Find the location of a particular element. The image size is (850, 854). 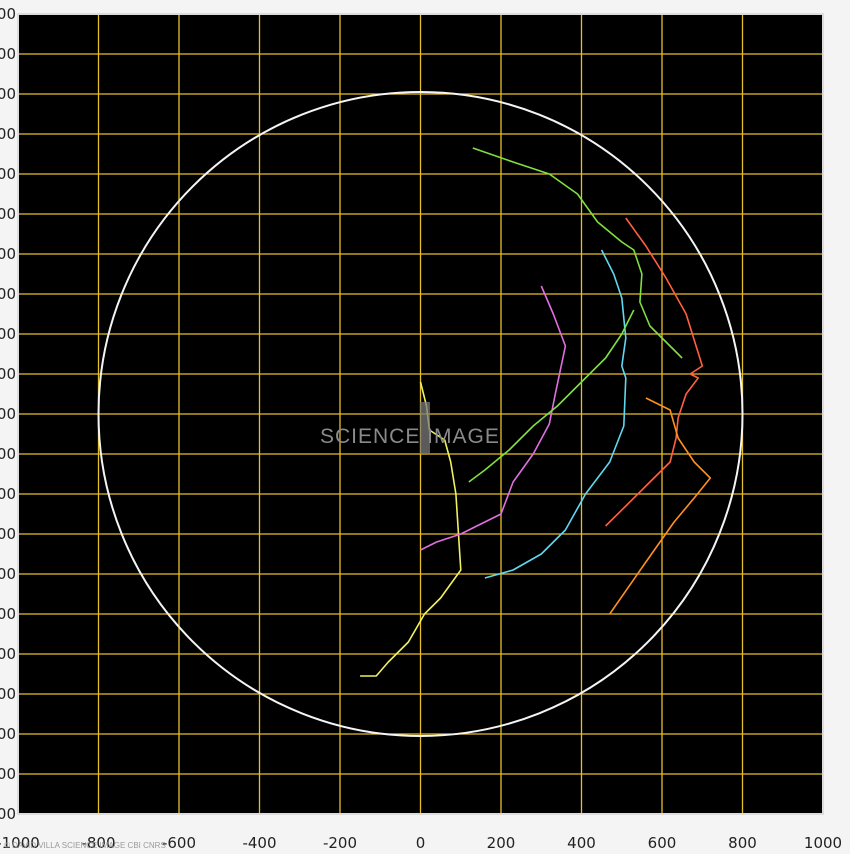

watermark-text: SCIENCE IMAGE is located at coordinates (410, 436).